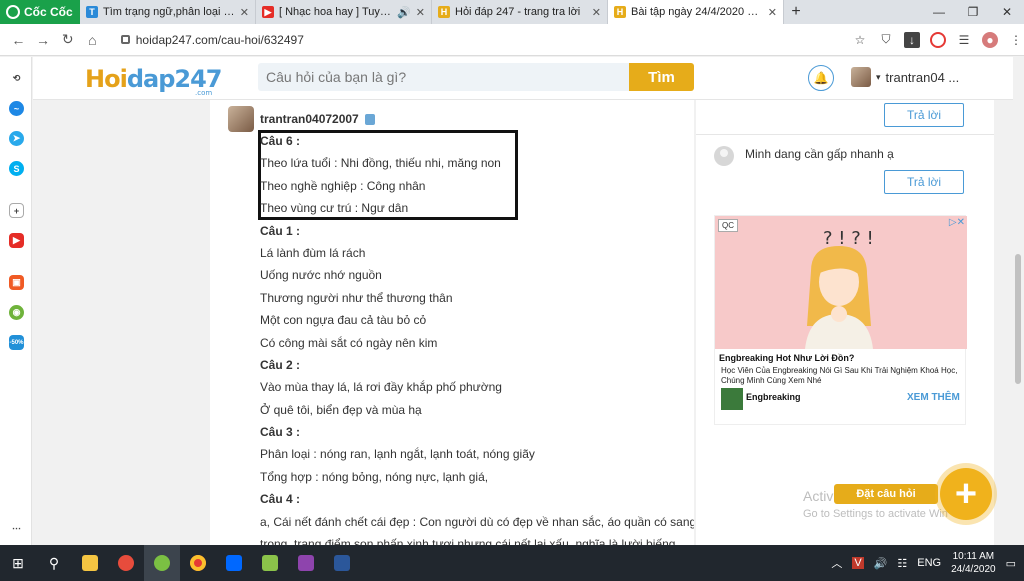 This screenshot has height=581, width=1024. I want to click on history-icon: ⟲, so click(16, 78).